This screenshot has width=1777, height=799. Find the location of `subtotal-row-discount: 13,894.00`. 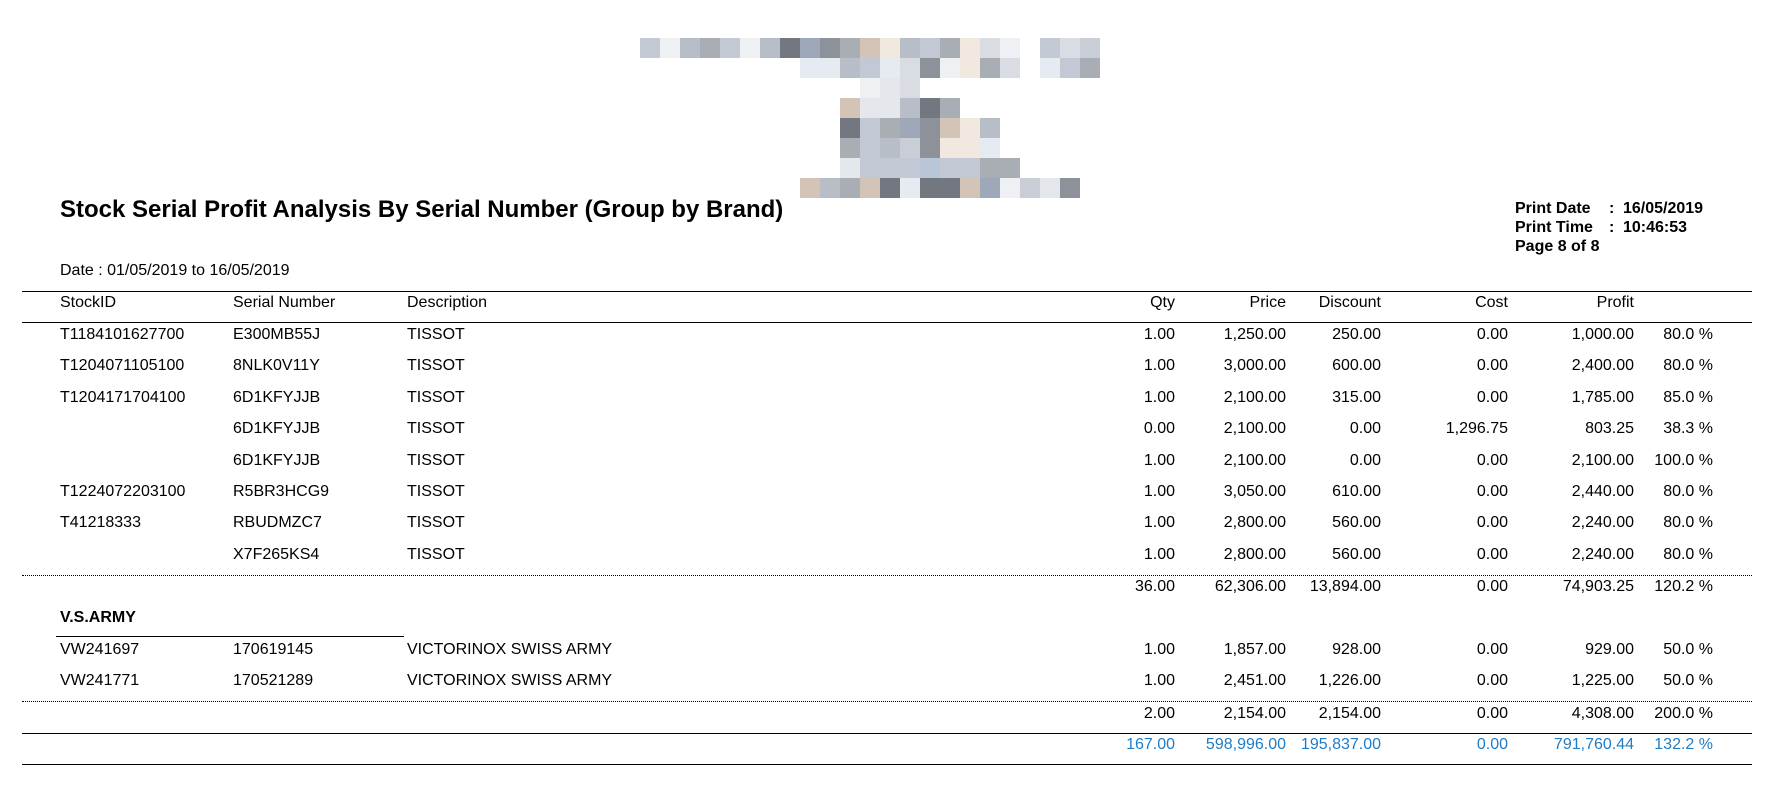

subtotal-row-discount: 13,894.00 is located at coordinates (1345, 586).